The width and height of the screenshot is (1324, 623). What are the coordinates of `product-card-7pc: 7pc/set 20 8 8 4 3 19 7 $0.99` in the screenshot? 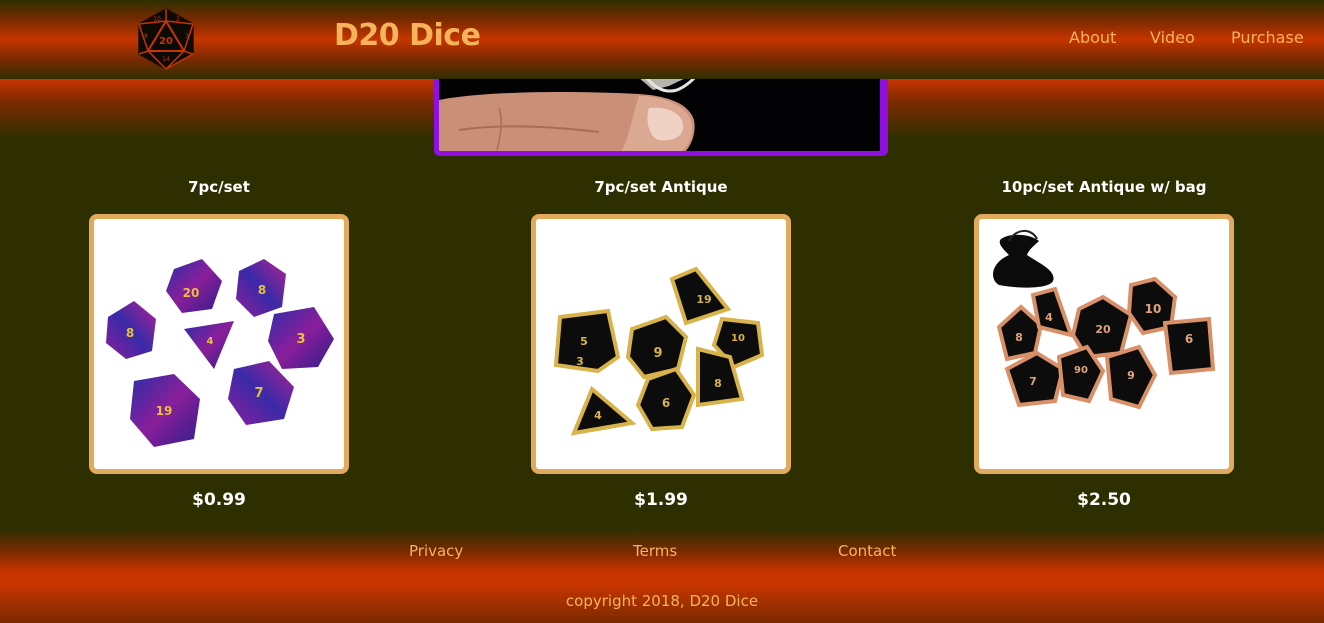 It's located at (219, 344).